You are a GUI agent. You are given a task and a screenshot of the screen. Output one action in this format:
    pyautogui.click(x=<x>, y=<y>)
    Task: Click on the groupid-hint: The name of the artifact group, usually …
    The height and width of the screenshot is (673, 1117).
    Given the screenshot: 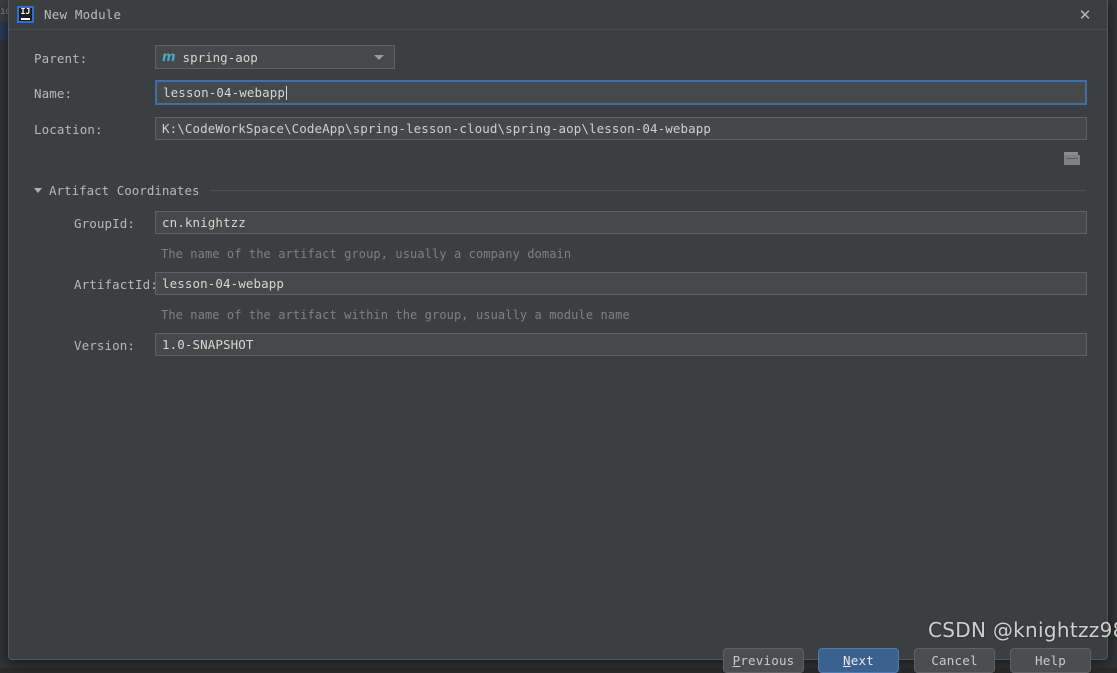 What is the action you would take?
    pyautogui.click(x=366, y=254)
    